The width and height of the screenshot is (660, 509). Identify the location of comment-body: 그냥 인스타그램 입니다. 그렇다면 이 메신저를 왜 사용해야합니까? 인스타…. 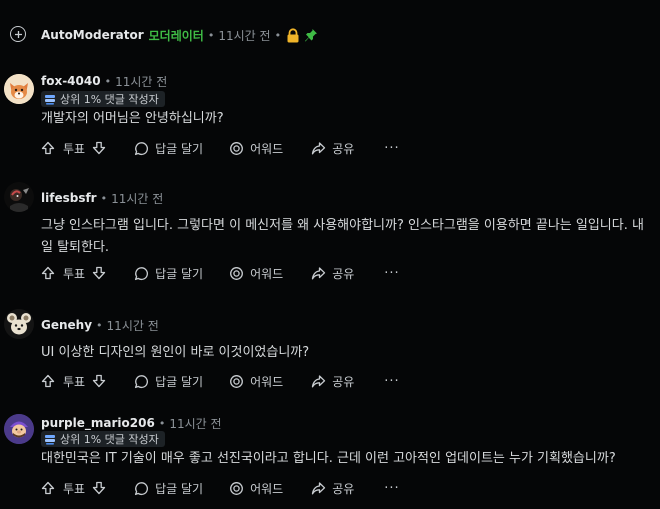
(342, 236).